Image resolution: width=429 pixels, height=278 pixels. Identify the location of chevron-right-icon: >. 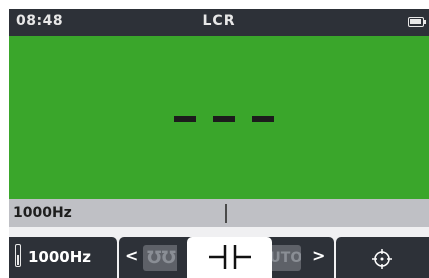
(318, 255).